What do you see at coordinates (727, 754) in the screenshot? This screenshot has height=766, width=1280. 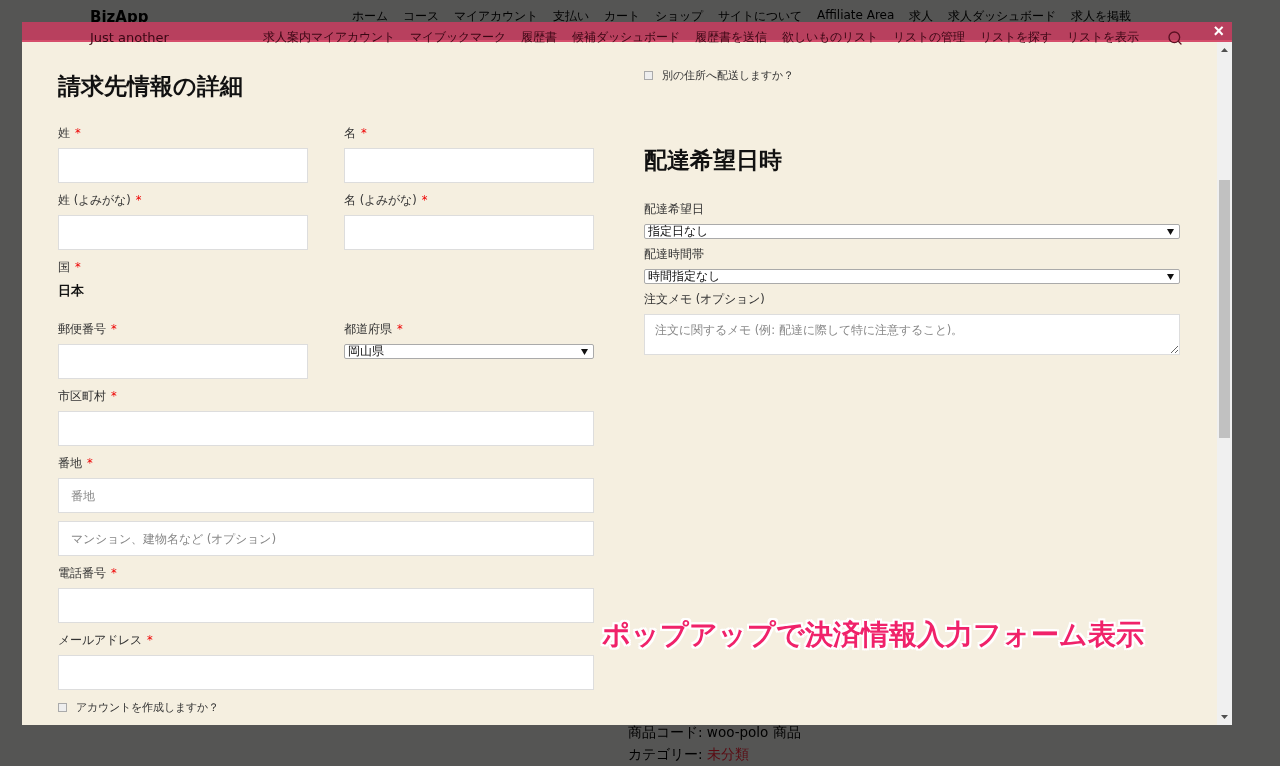 I see `category-link: 未分類` at bounding box center [727, 754].